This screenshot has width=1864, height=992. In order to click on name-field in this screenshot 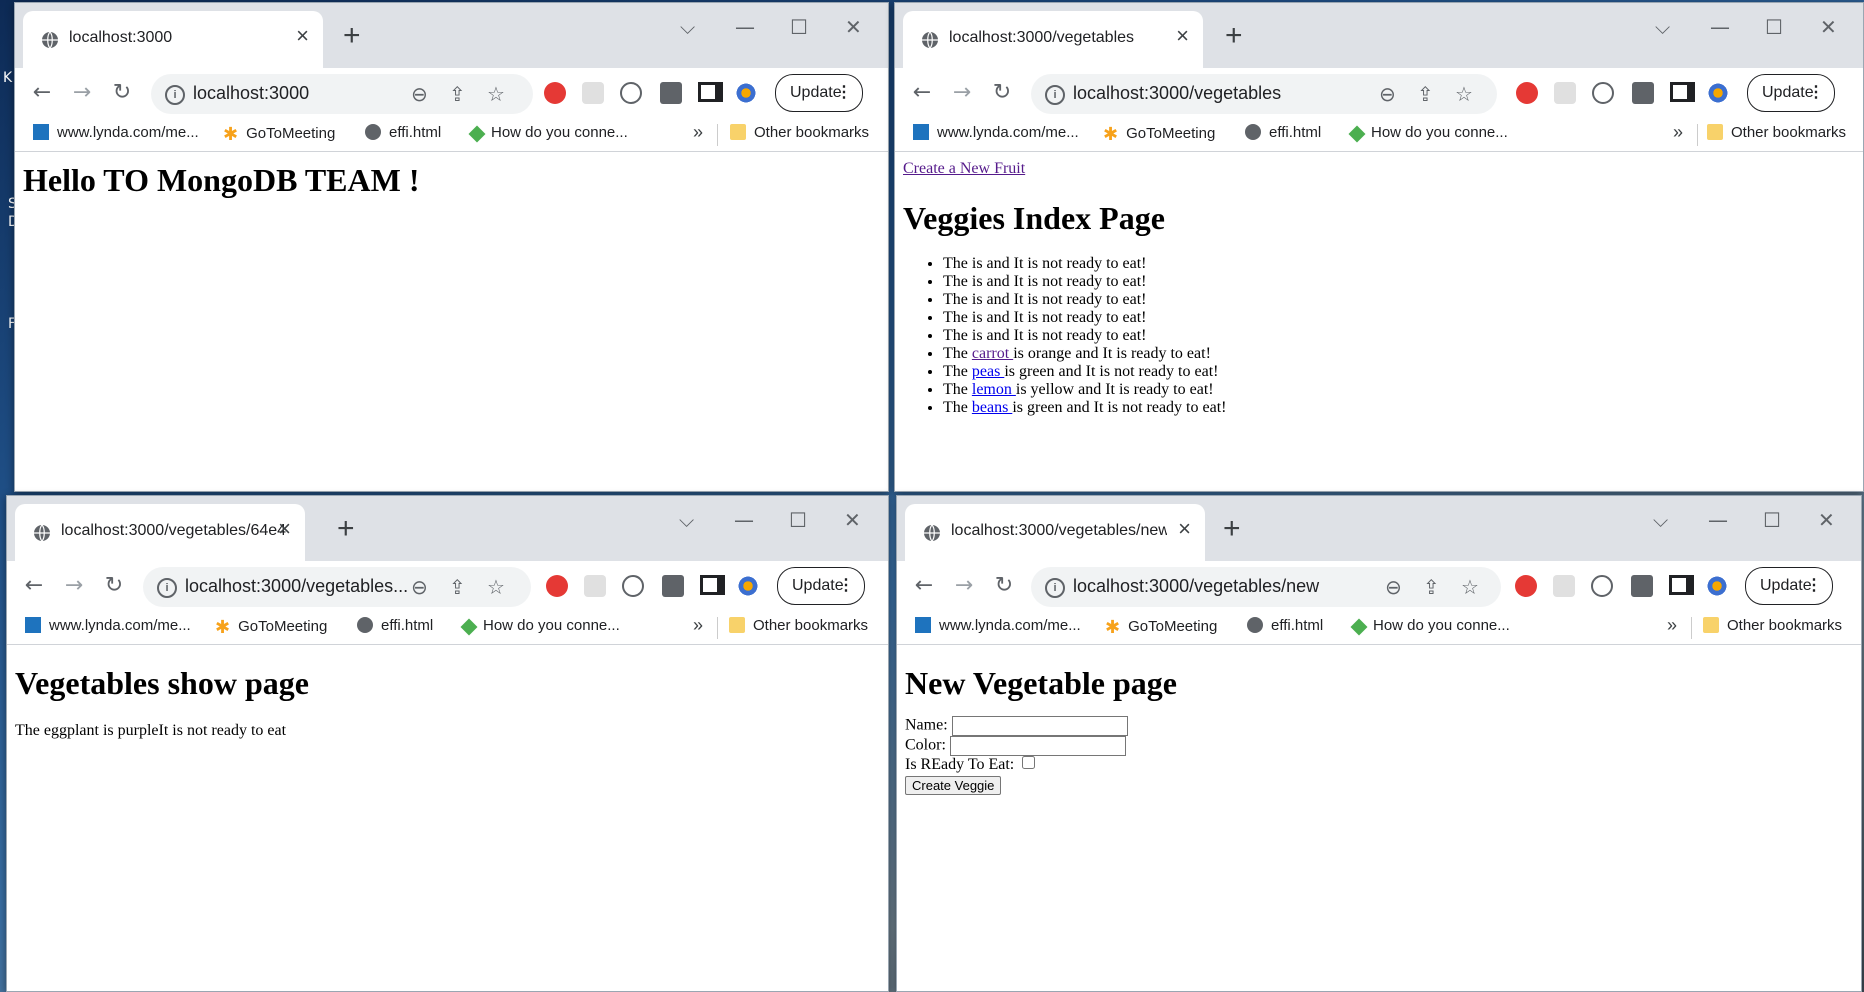, I will do `click(1039, 726)`.